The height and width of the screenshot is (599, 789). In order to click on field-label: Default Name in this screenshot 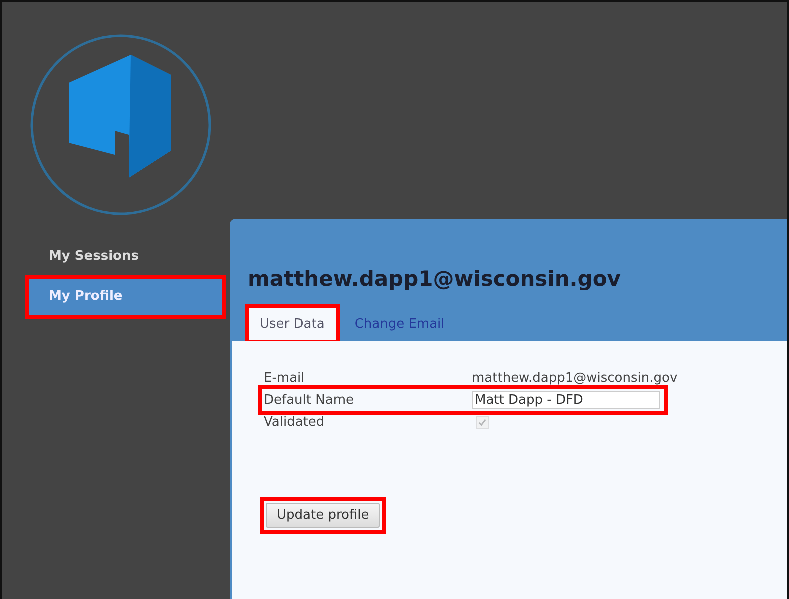, I will do `click(309, 400)`.